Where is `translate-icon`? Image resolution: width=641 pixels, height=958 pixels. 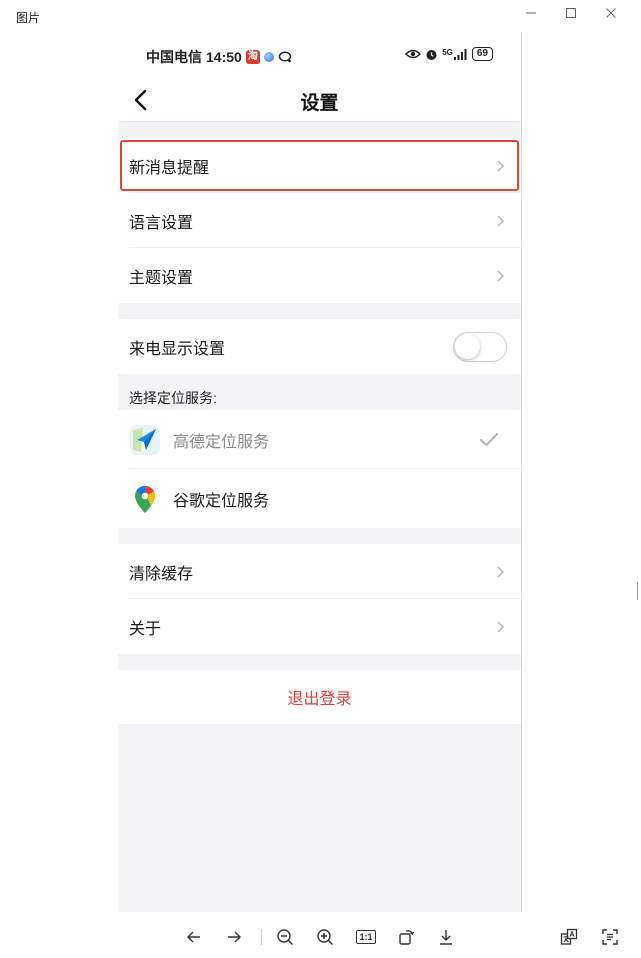
translate-icon is located at coordinates (569, 936).